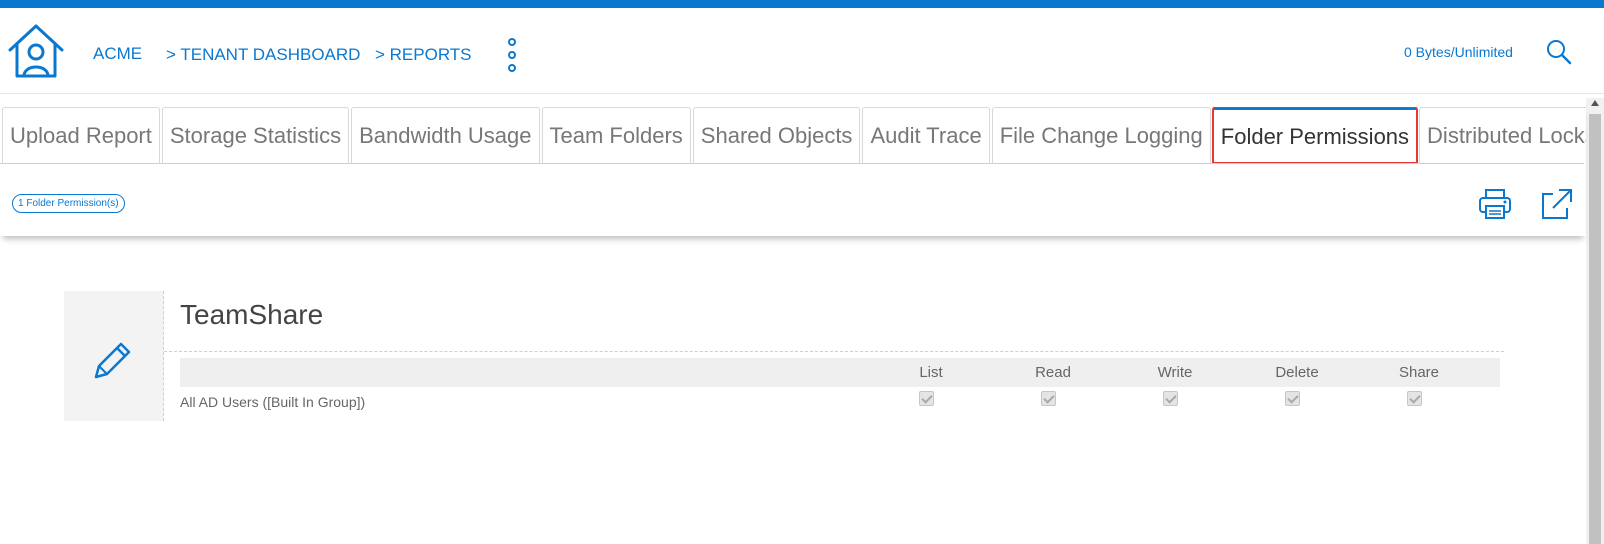 Image resolution: width=1604 pixels, height=544 pixels. Describe the element at coordinates (1048, 398) in the screenshot. I see `read-checkbox` at that location.